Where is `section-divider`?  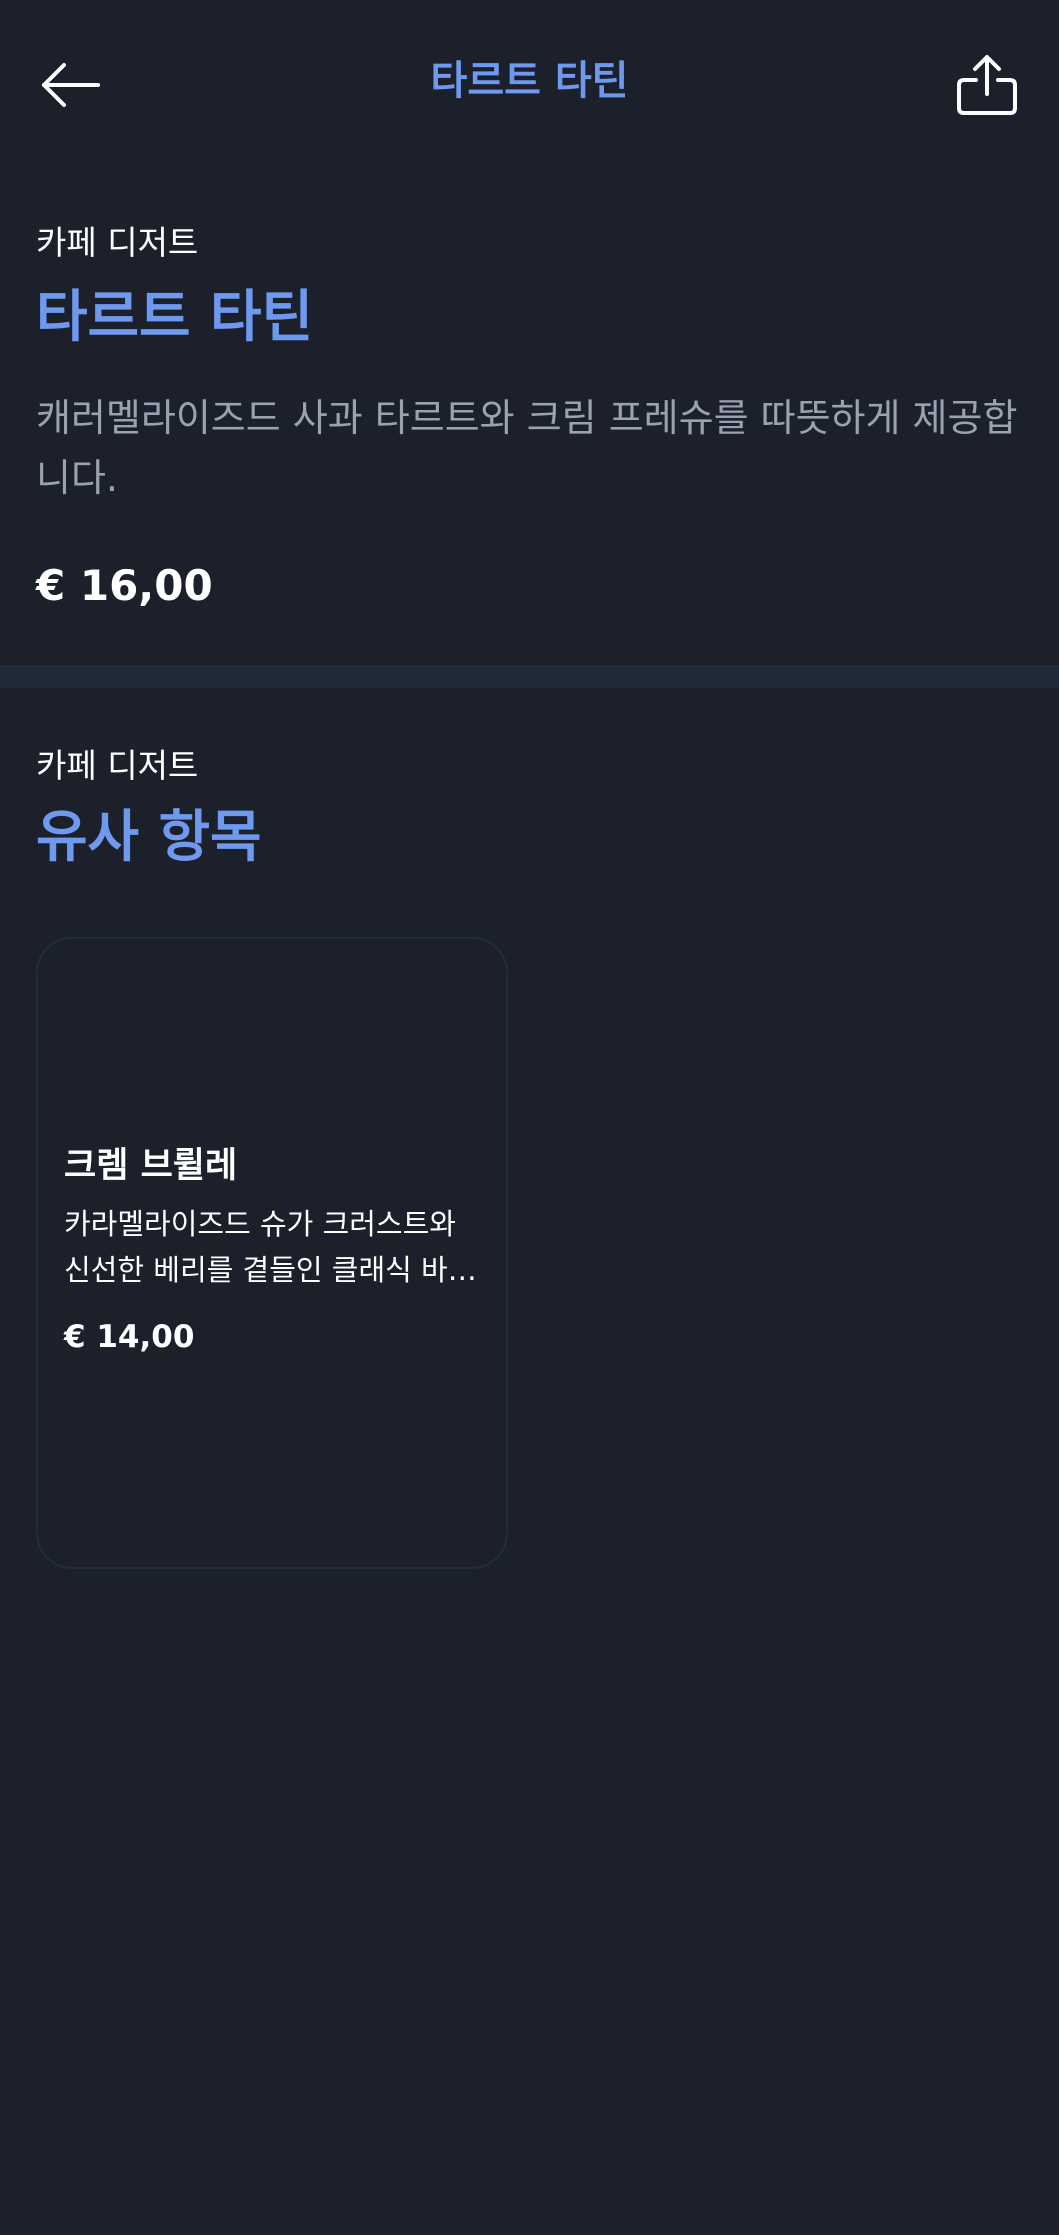 section-divider is located at coordinates (529, 676).